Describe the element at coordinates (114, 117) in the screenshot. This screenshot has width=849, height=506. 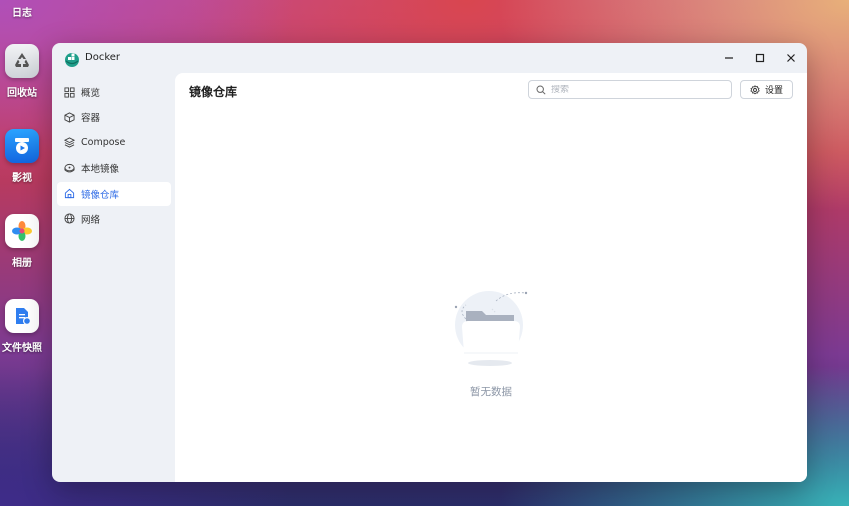
I see `sidebar-item-containers: 容器` at that location.